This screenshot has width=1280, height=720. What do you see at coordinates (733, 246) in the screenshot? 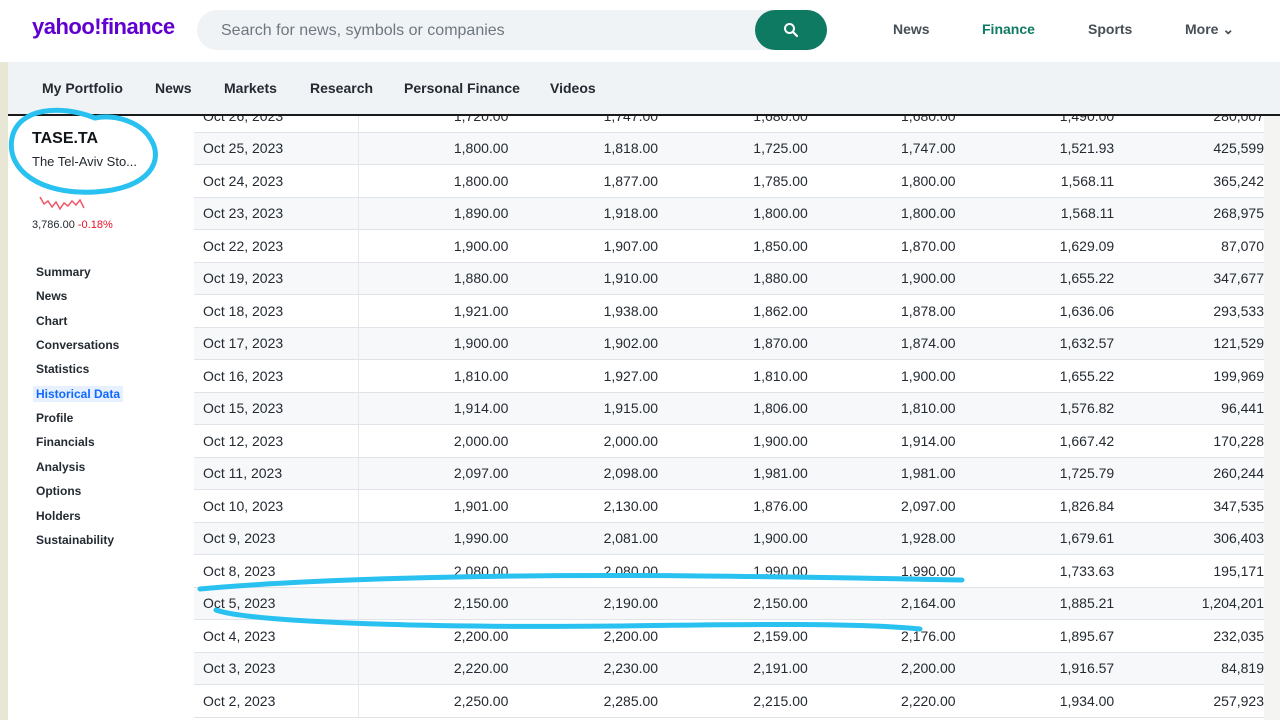
I see `table-cell-value: 1,850.00` at bounding box center [733, 246].